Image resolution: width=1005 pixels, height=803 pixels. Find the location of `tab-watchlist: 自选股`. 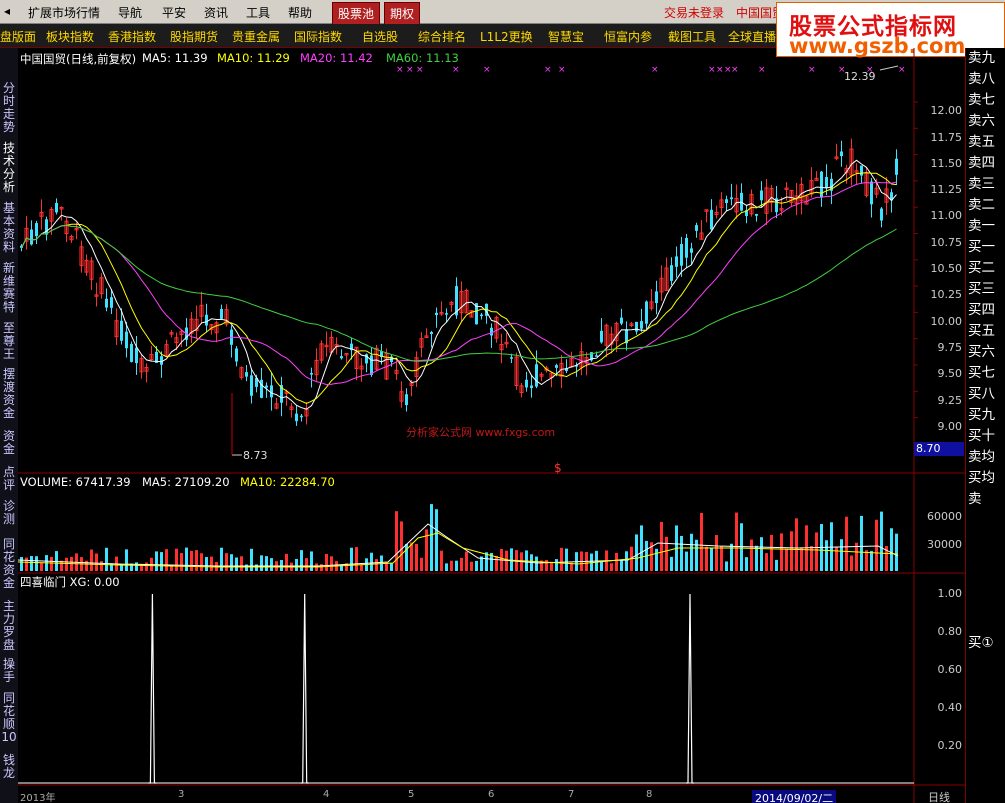

tab-watchlist: 自选股 is located at coordinates (380, 36).